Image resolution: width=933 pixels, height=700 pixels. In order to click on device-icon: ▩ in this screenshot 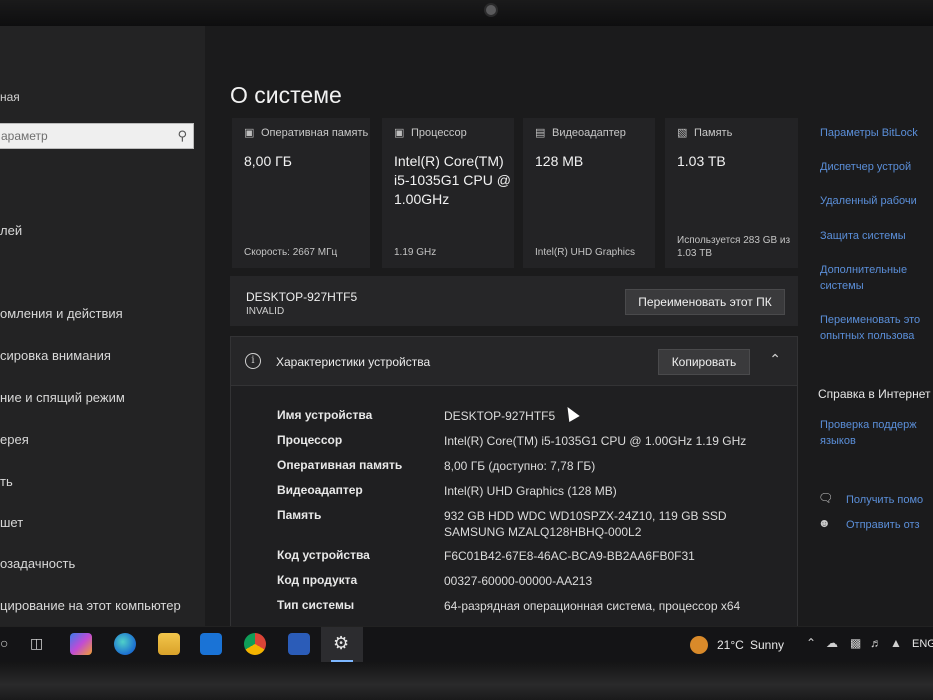, I will do `click(855, 643)`.